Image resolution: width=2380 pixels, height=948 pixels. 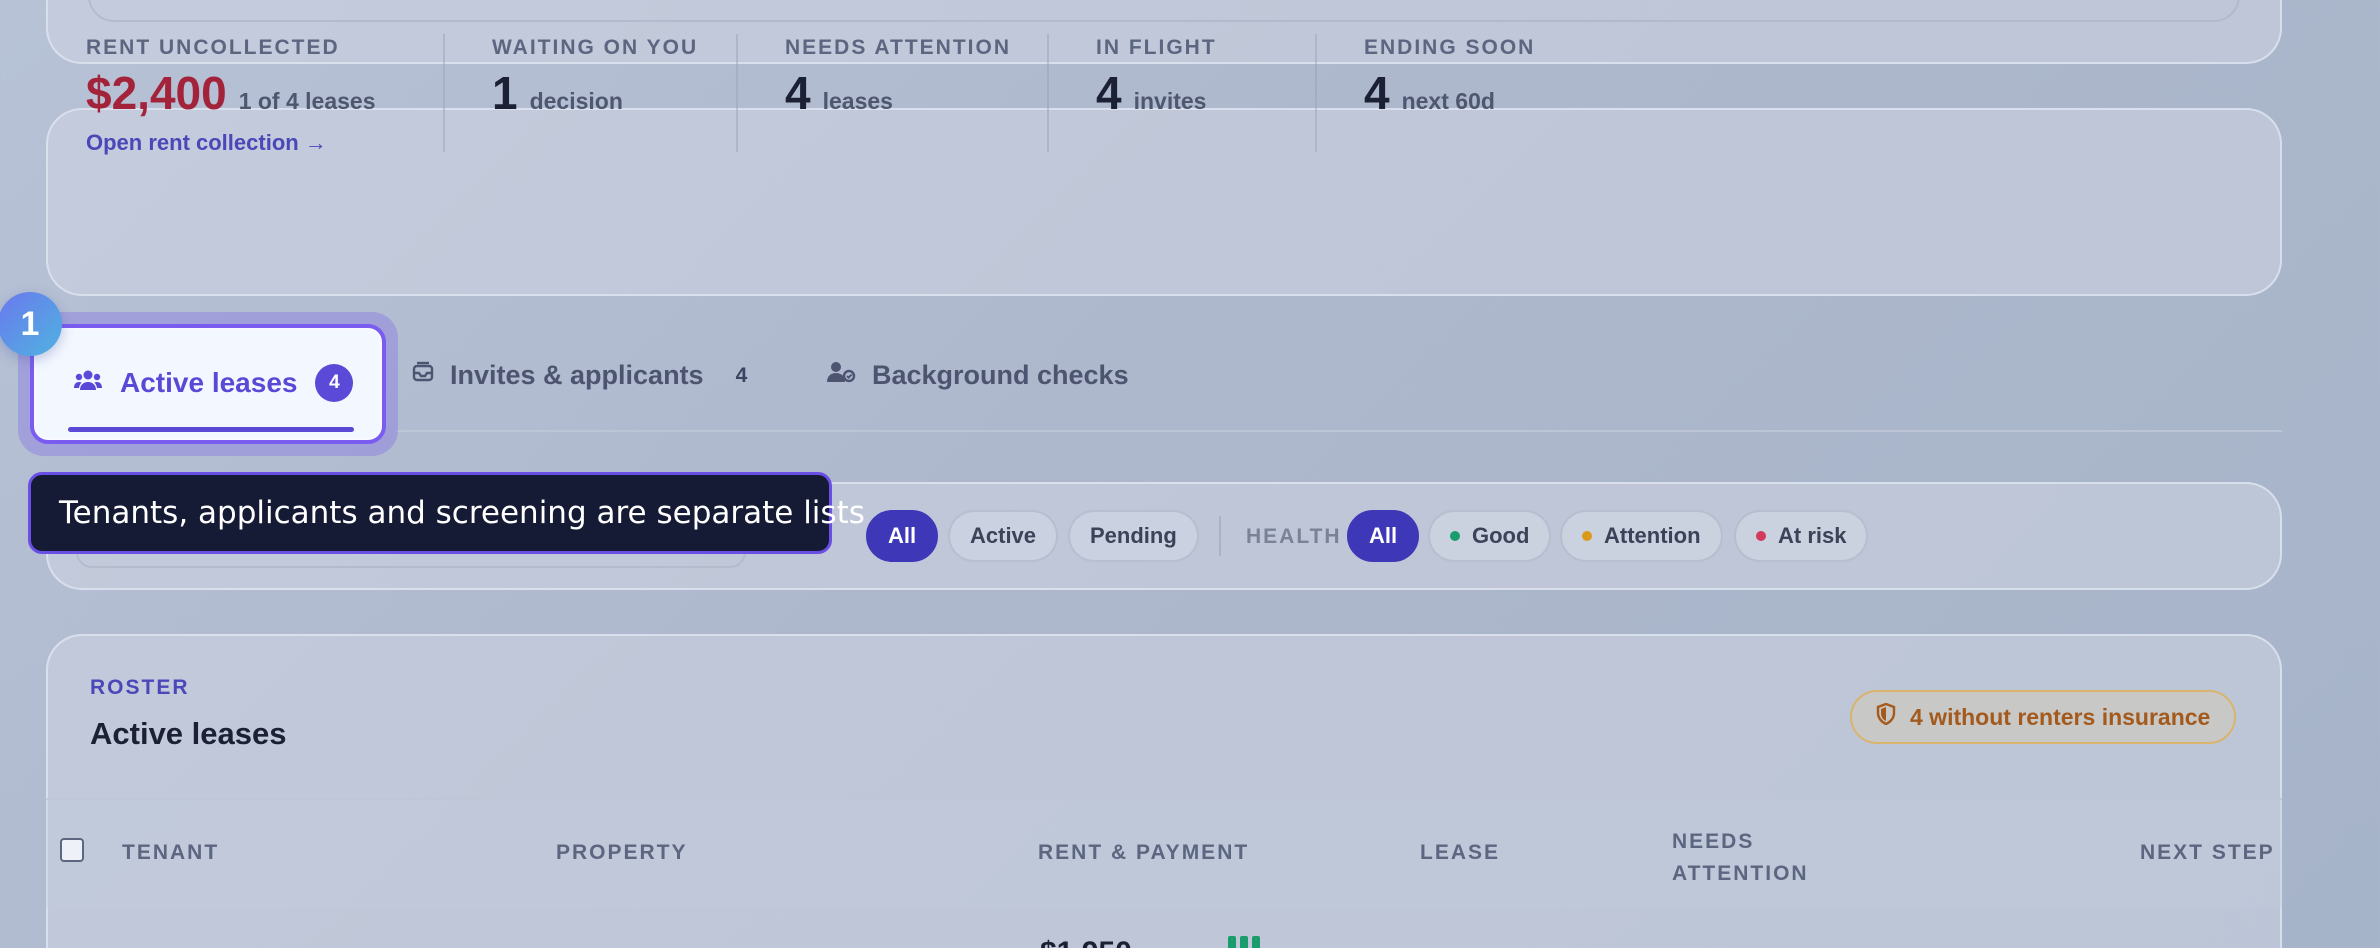 I want to click on column-next-step: NEXT STEP, so click(x=2207, y=853).